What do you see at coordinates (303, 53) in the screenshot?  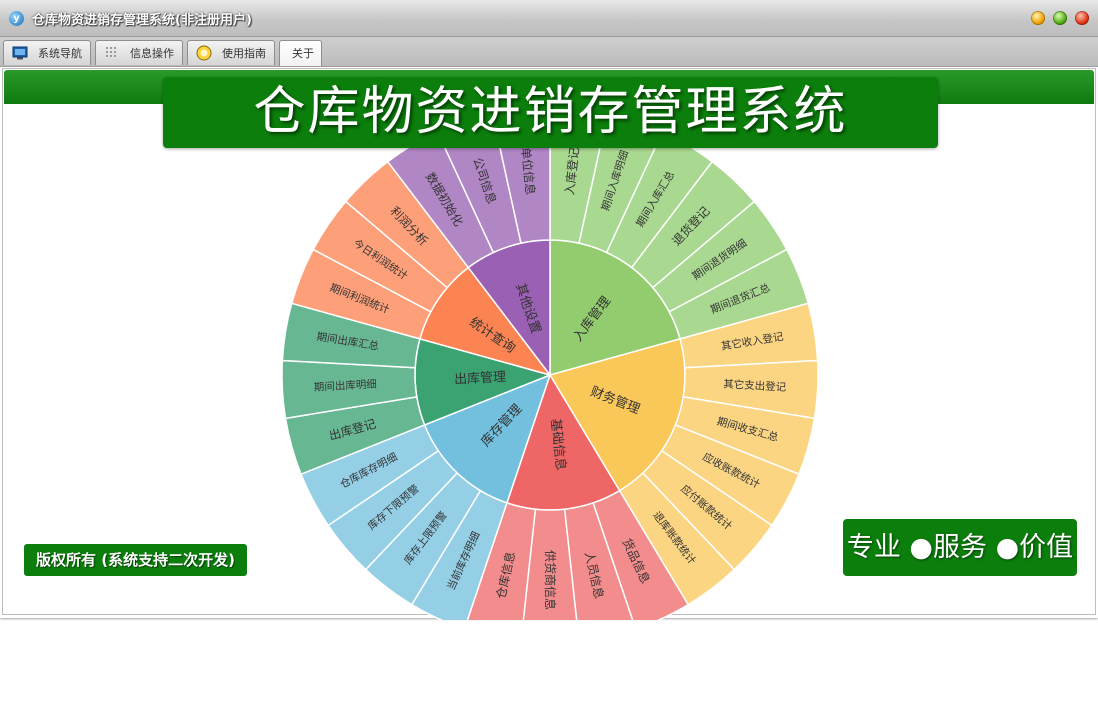 I see `tab-label: 关于` at bounding box center [303, 53].